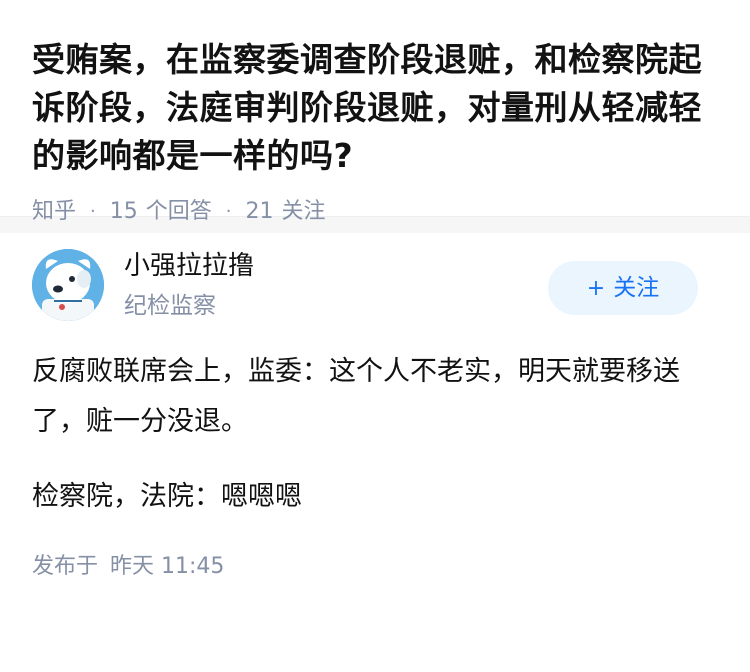 The image size is (750, 672). I want to click on author-bio: 纪检监察, so click(170, 306).